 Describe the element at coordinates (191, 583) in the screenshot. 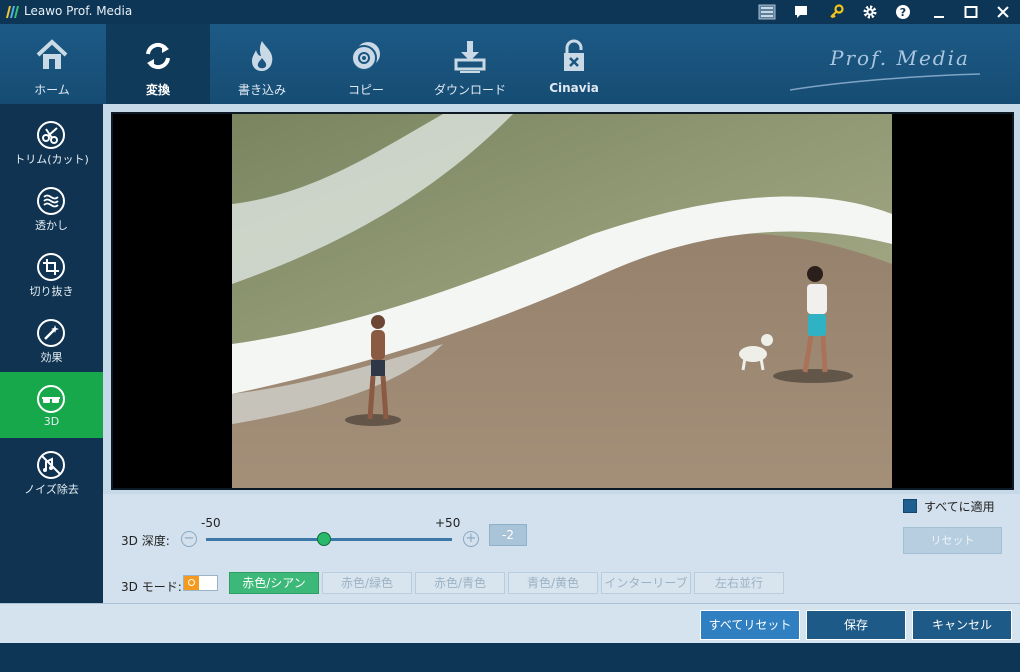

I see `toggle-knob` at that location.